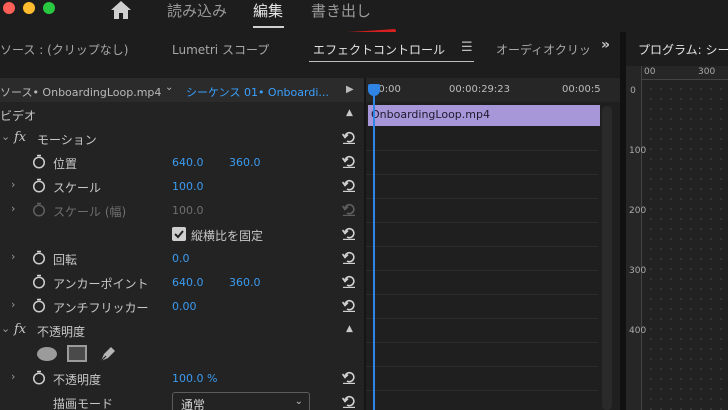 This screenshot has width=728, height=410. I want to click on zoom-window-button, so click(49, 8).